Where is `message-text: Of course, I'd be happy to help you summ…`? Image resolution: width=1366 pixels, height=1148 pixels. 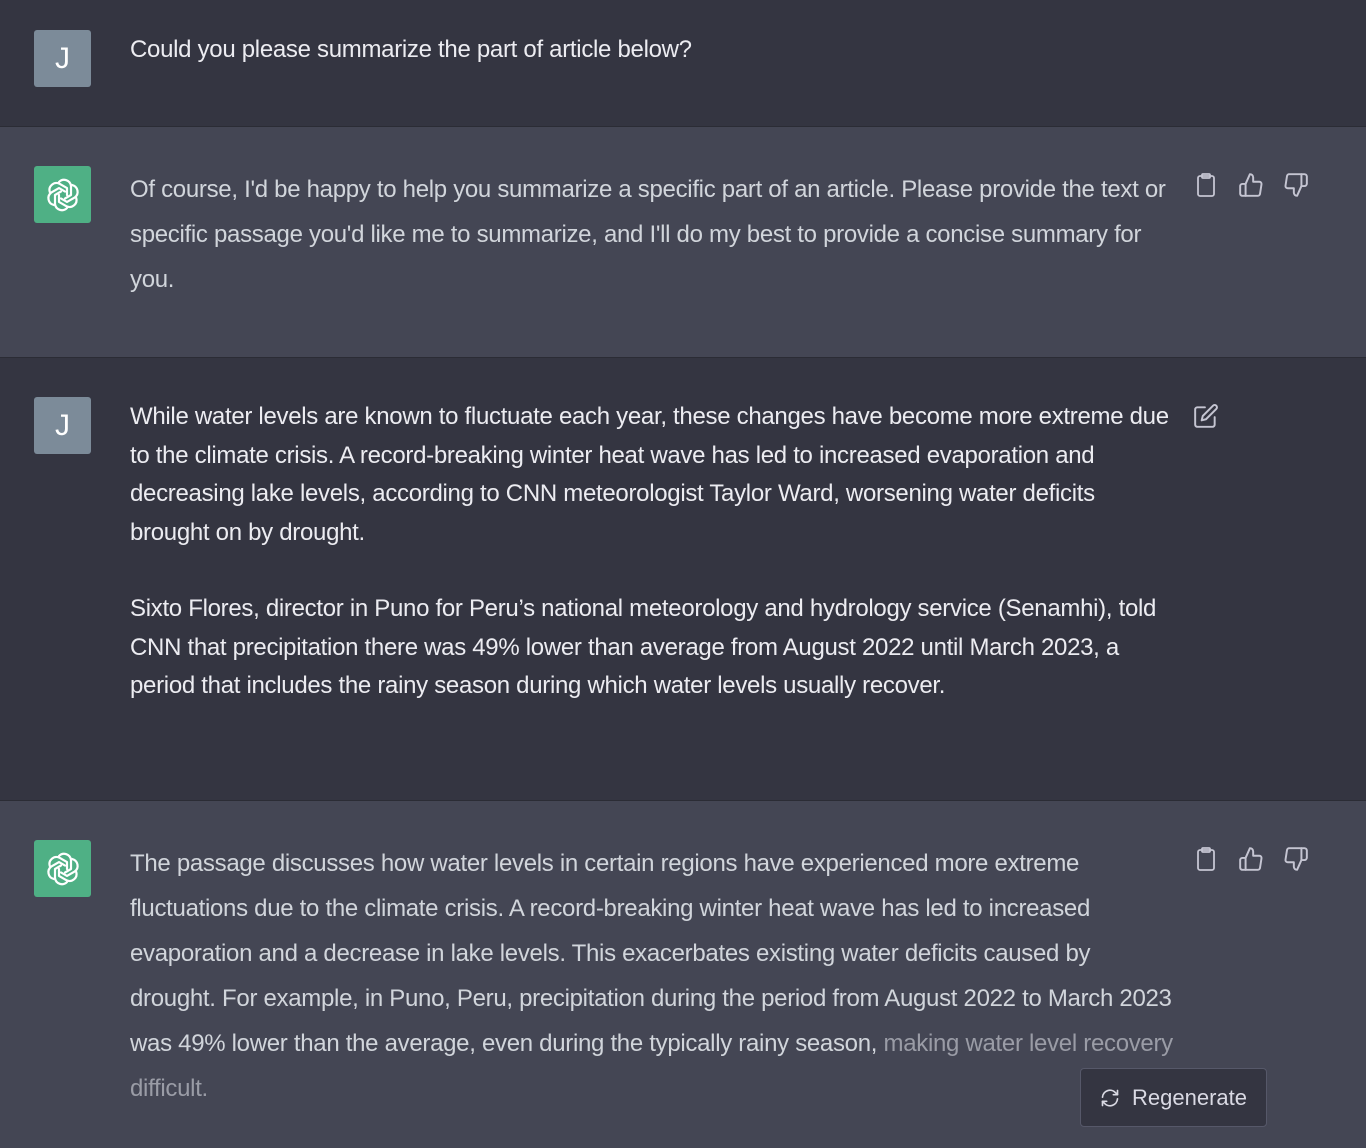
message-text: Of course, I'd be happy to help you summ… is located at coordinates (652, 234).